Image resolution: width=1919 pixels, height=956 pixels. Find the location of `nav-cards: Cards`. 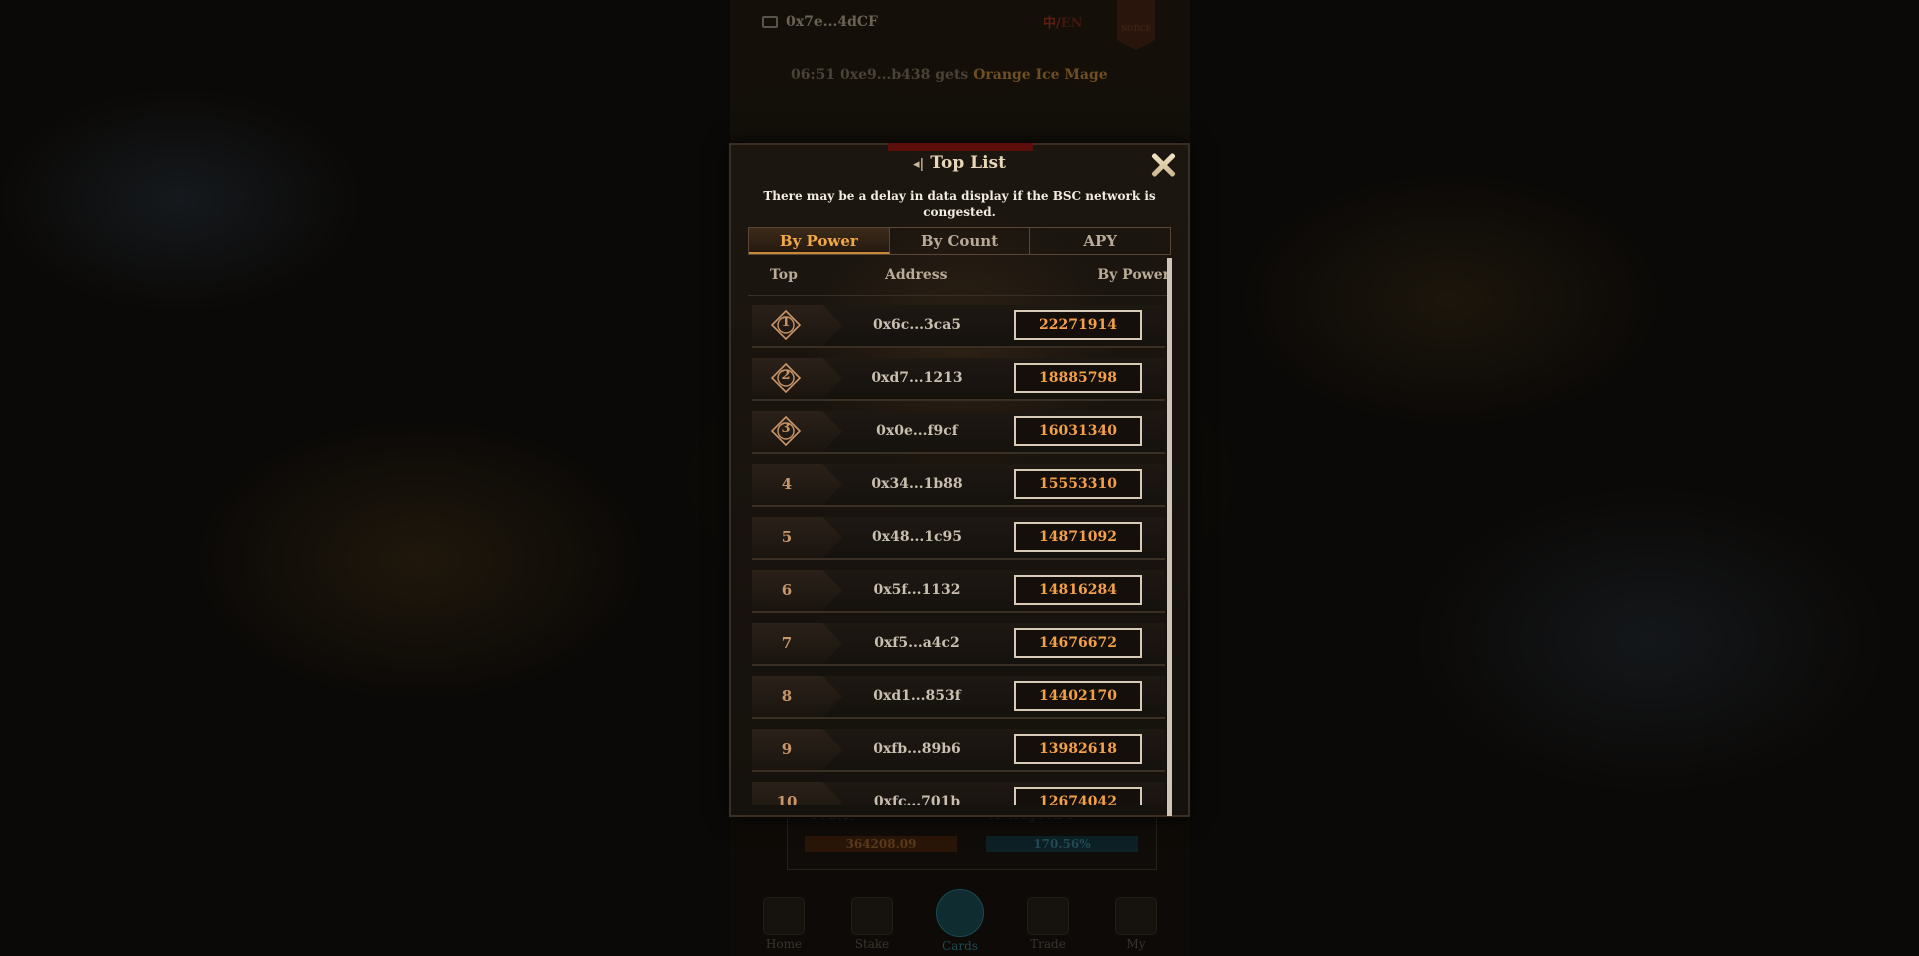

nav-cards: Cards is located at coordinates (960, 922).